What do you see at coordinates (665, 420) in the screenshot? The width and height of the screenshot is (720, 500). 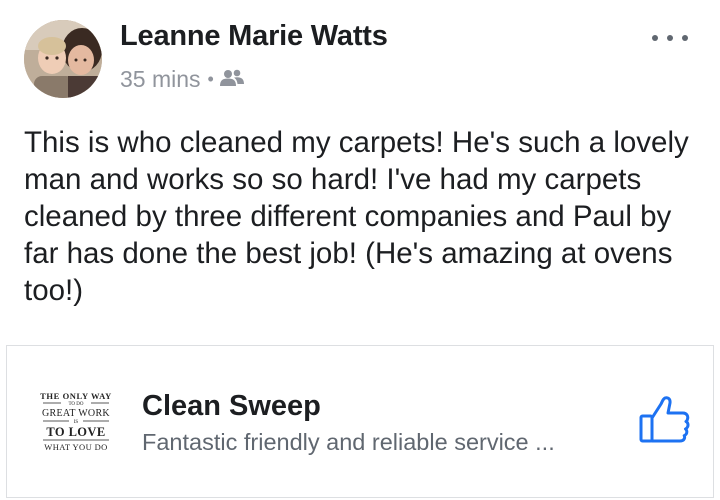 I see `thumbs-up-icon` at bounding box center [665, 420].